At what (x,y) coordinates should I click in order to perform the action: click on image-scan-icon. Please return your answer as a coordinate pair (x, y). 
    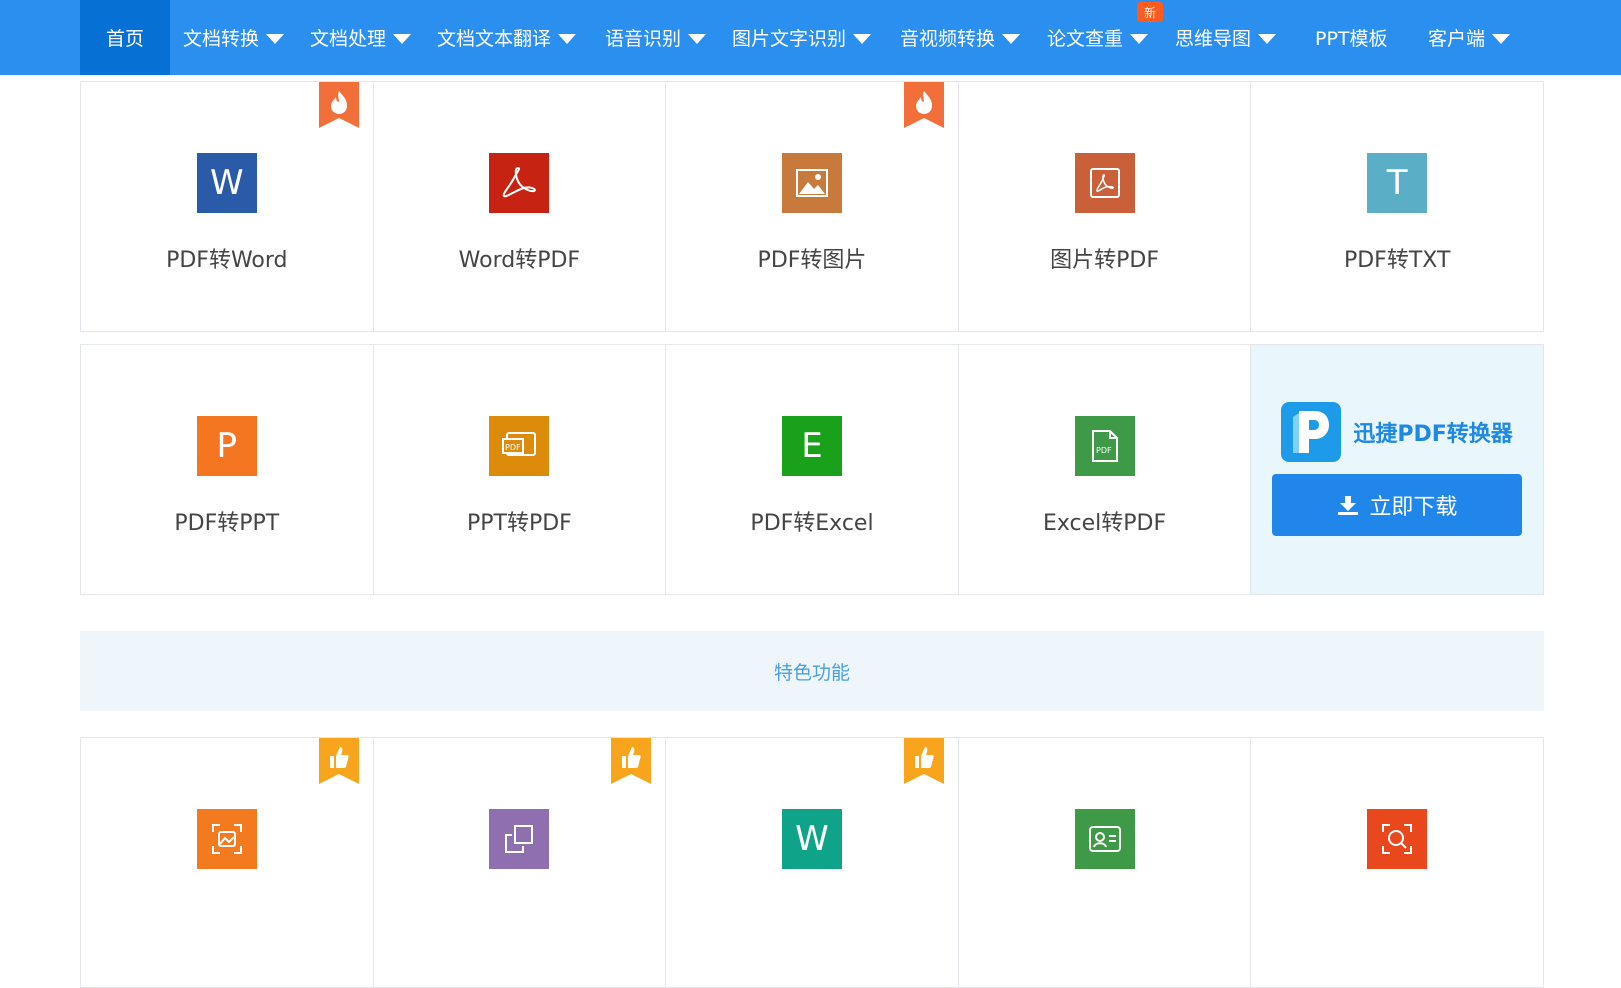
    Looking at the image, I should click on (226, 839).